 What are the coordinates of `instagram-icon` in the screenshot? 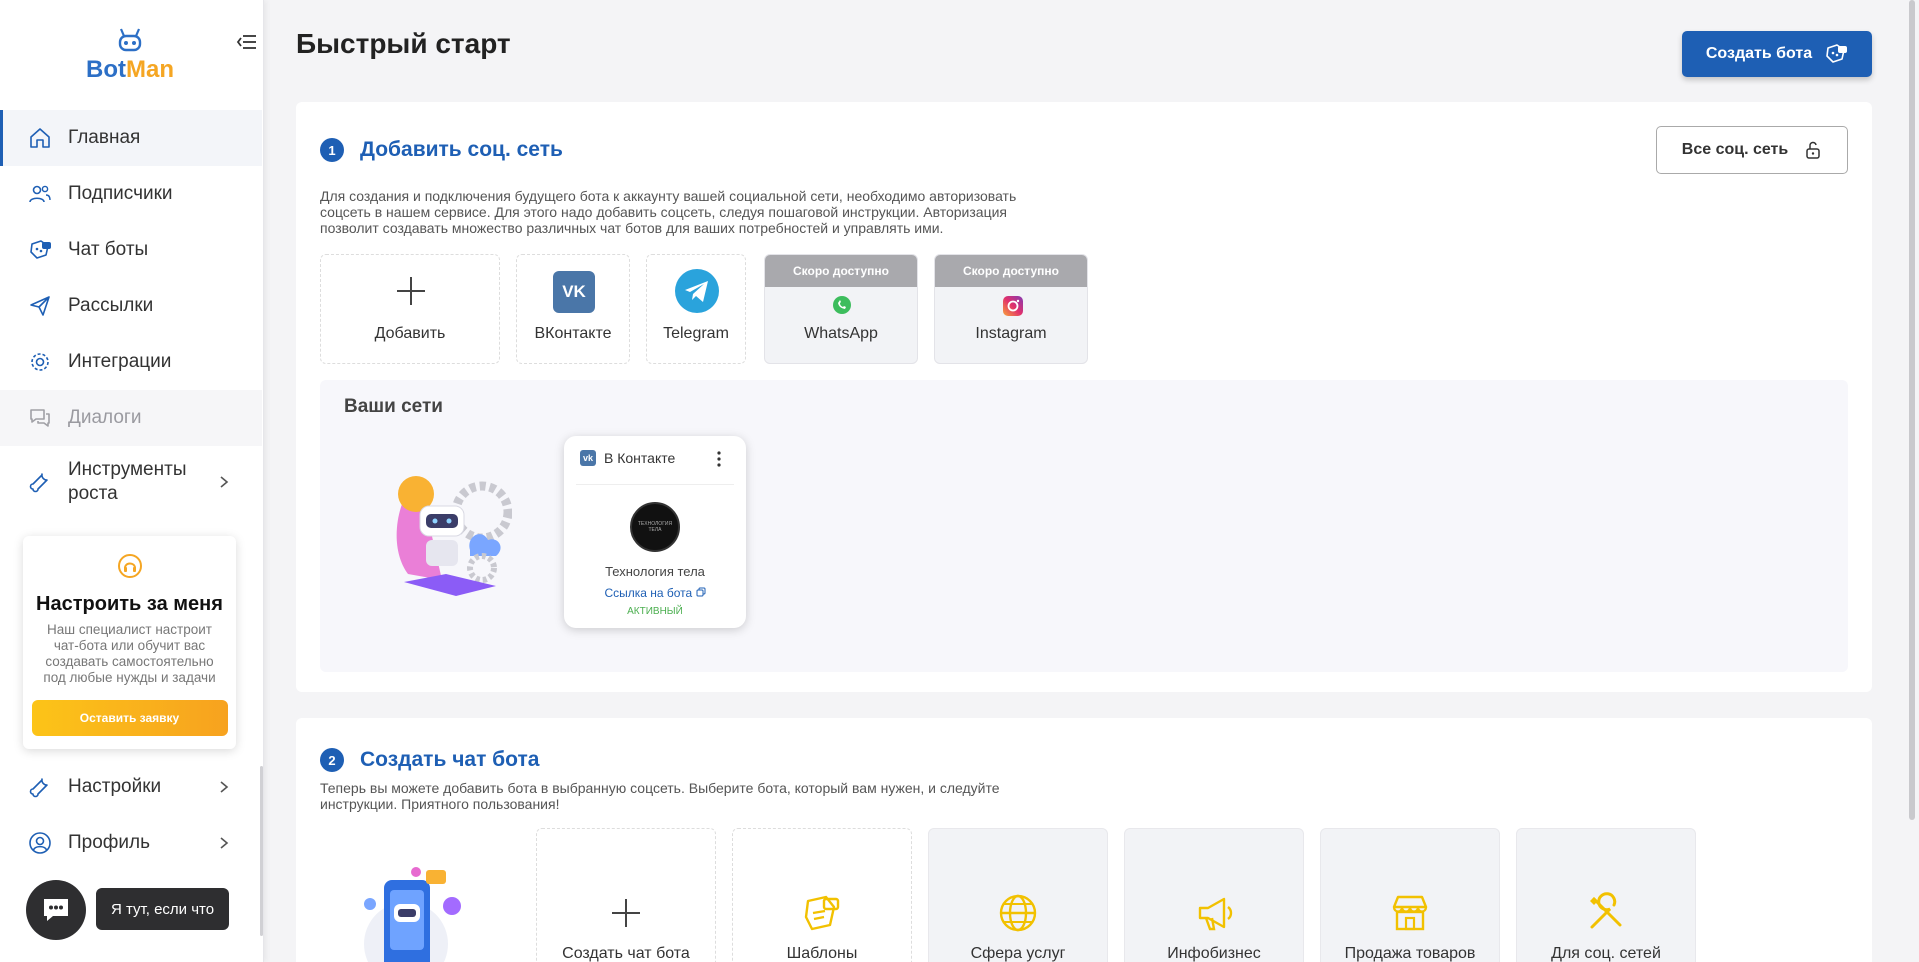 It's located at (1013, 306).